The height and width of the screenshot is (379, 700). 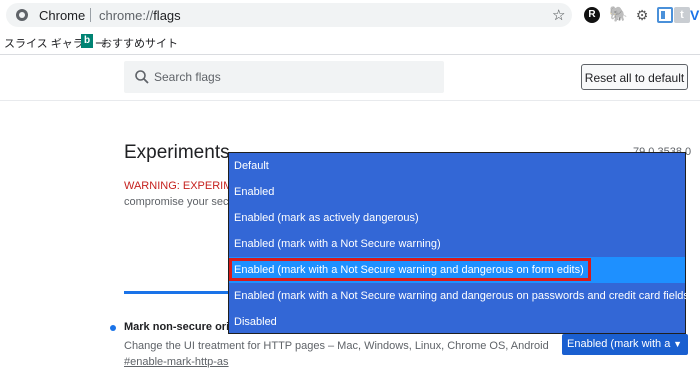 What do you see at coordinates (177, 152) in the screenshot?
I see `page-title: Experiments` at bounding box center [177, 152].